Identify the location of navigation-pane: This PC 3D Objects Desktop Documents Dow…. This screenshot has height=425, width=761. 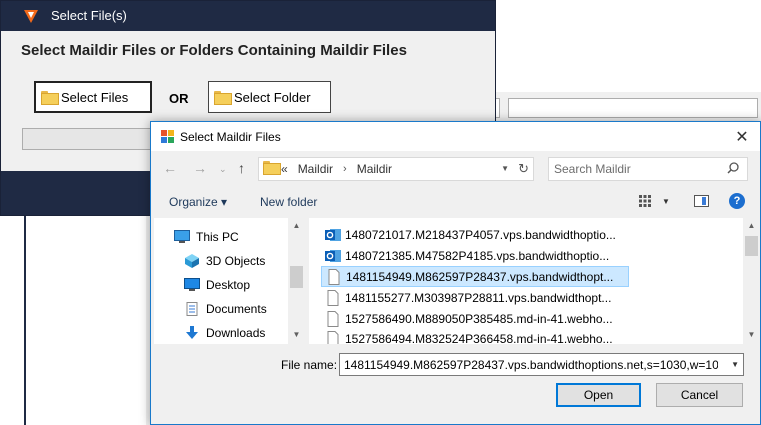
(229, 281).